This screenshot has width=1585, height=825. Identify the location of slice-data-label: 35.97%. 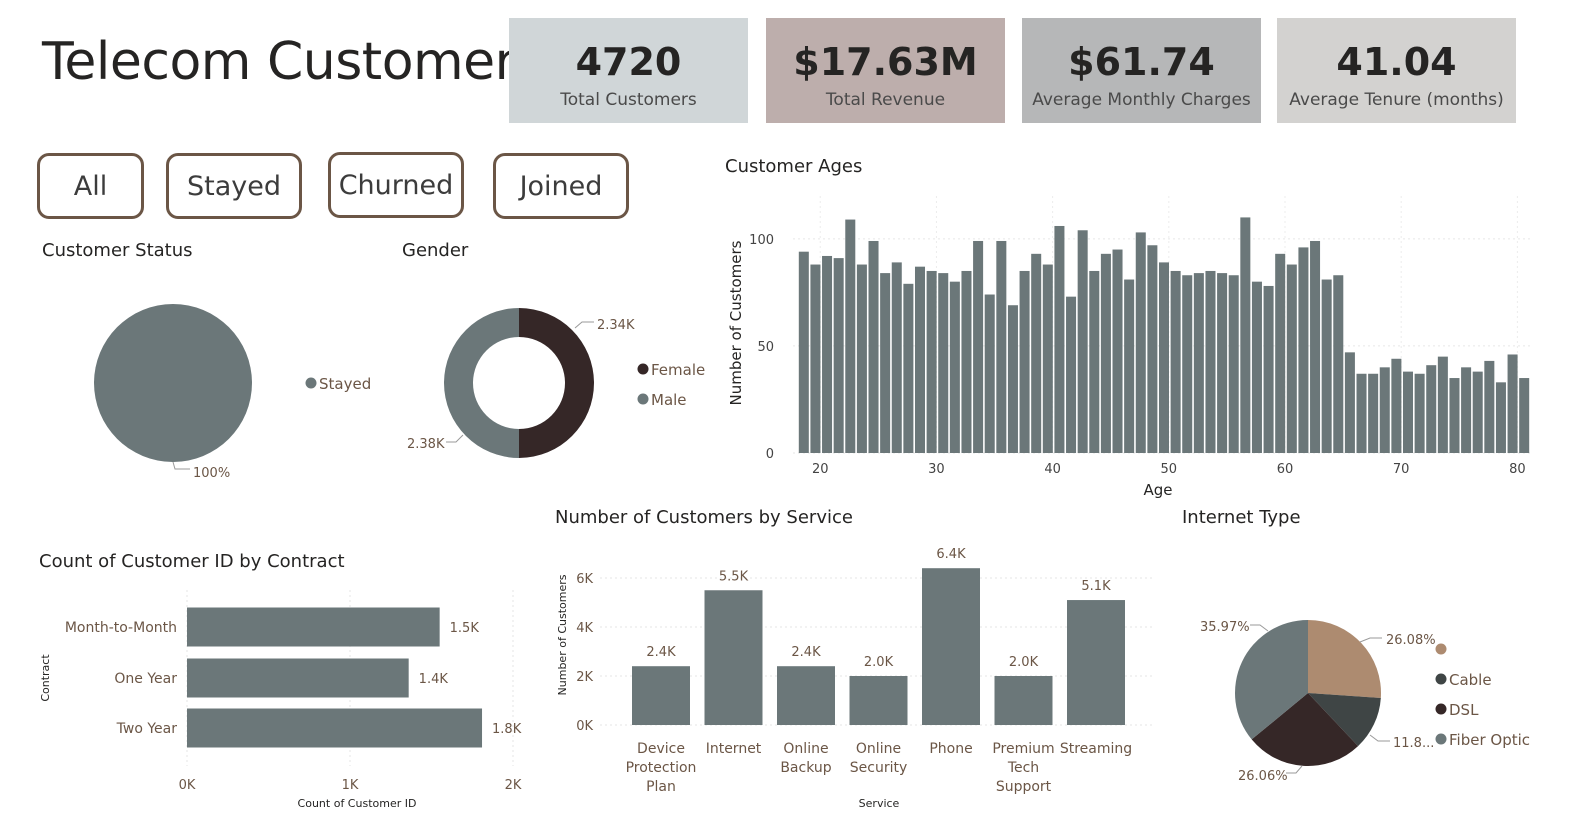
(1225, 627).